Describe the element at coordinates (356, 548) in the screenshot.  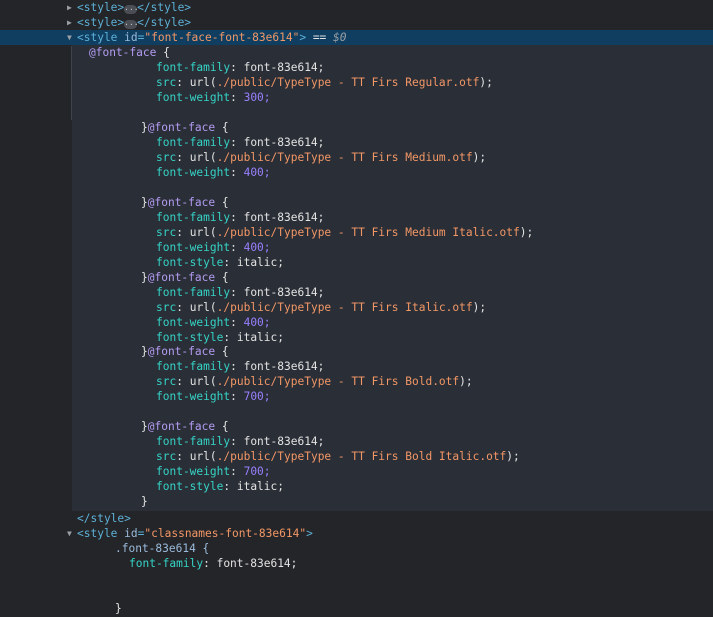
I see `css-class-selector-line: .font-83e614 {` at that location.